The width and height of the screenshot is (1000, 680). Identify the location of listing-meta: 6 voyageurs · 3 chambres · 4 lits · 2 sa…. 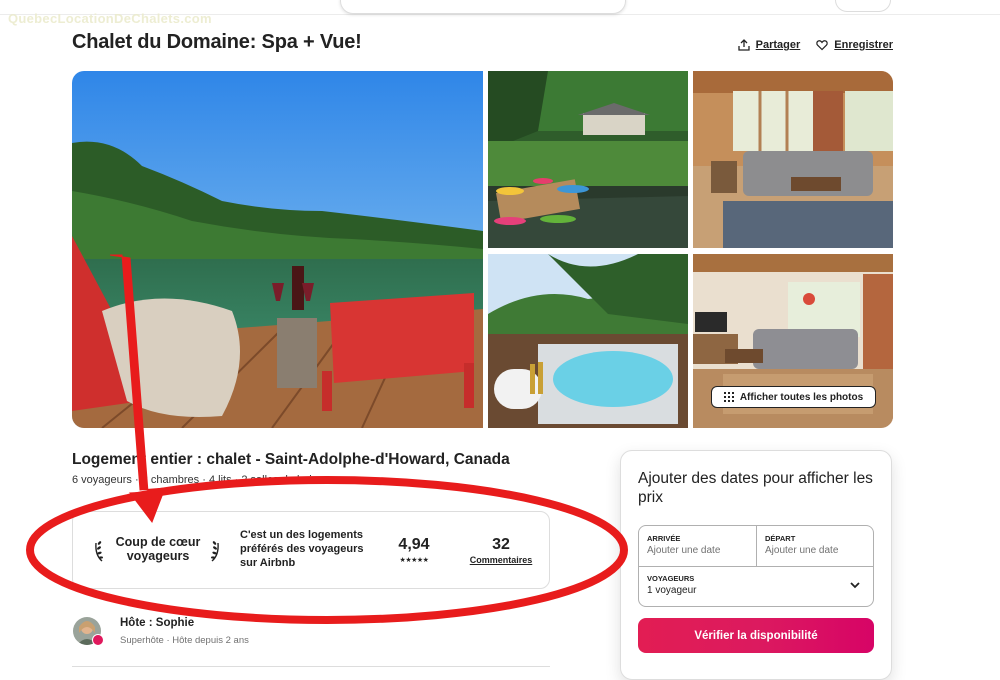
(198, 480).